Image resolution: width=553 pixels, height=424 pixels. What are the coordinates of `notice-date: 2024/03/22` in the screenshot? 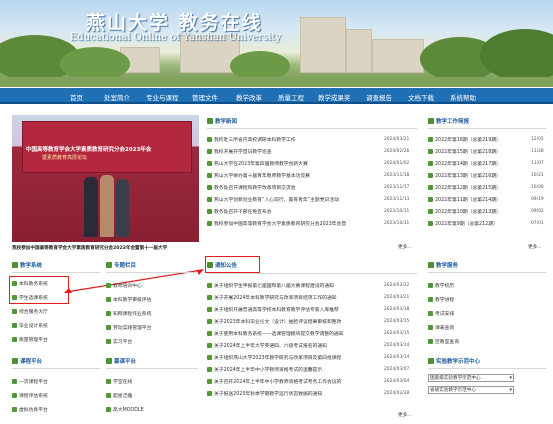 It's located at (397, 285).